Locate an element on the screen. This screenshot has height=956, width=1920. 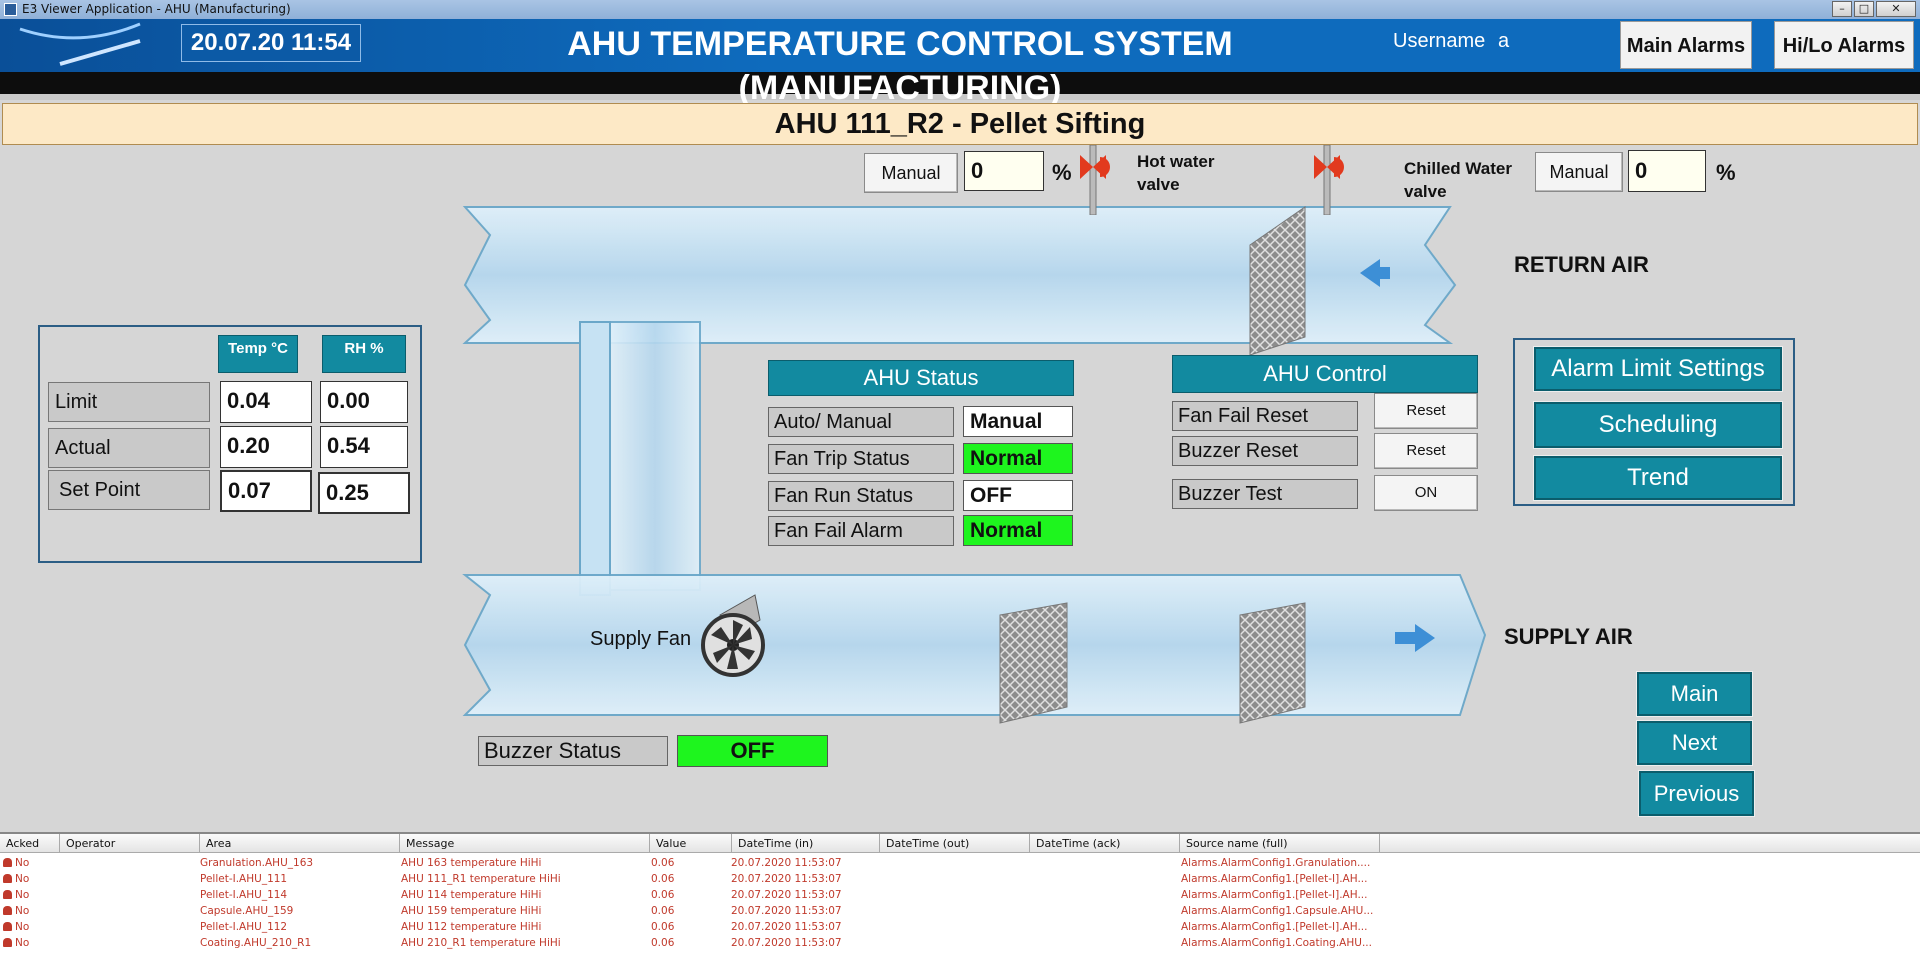
setpoint-row-label: Set Point is located at coordinates (129, 490).